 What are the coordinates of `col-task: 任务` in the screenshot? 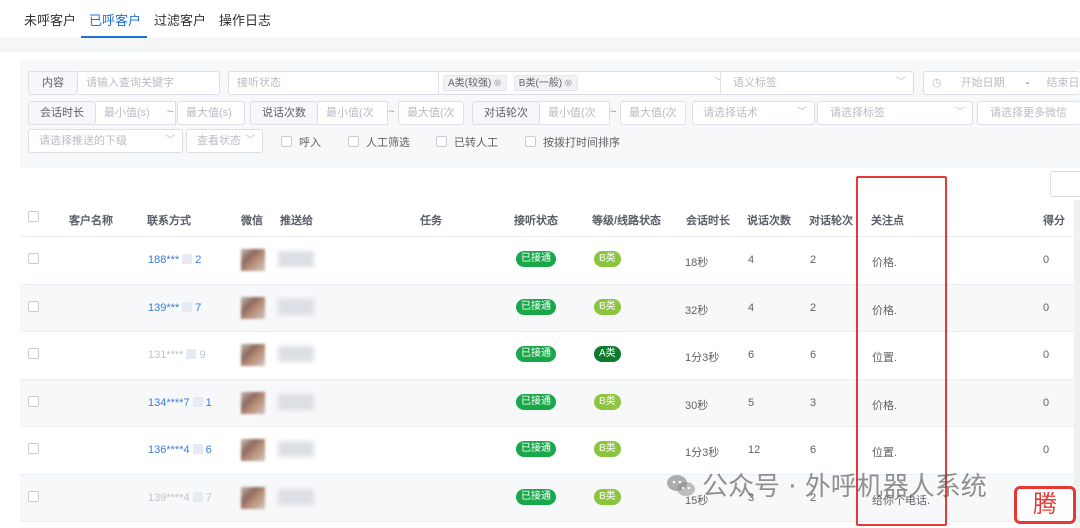 It's located at (431, 220).